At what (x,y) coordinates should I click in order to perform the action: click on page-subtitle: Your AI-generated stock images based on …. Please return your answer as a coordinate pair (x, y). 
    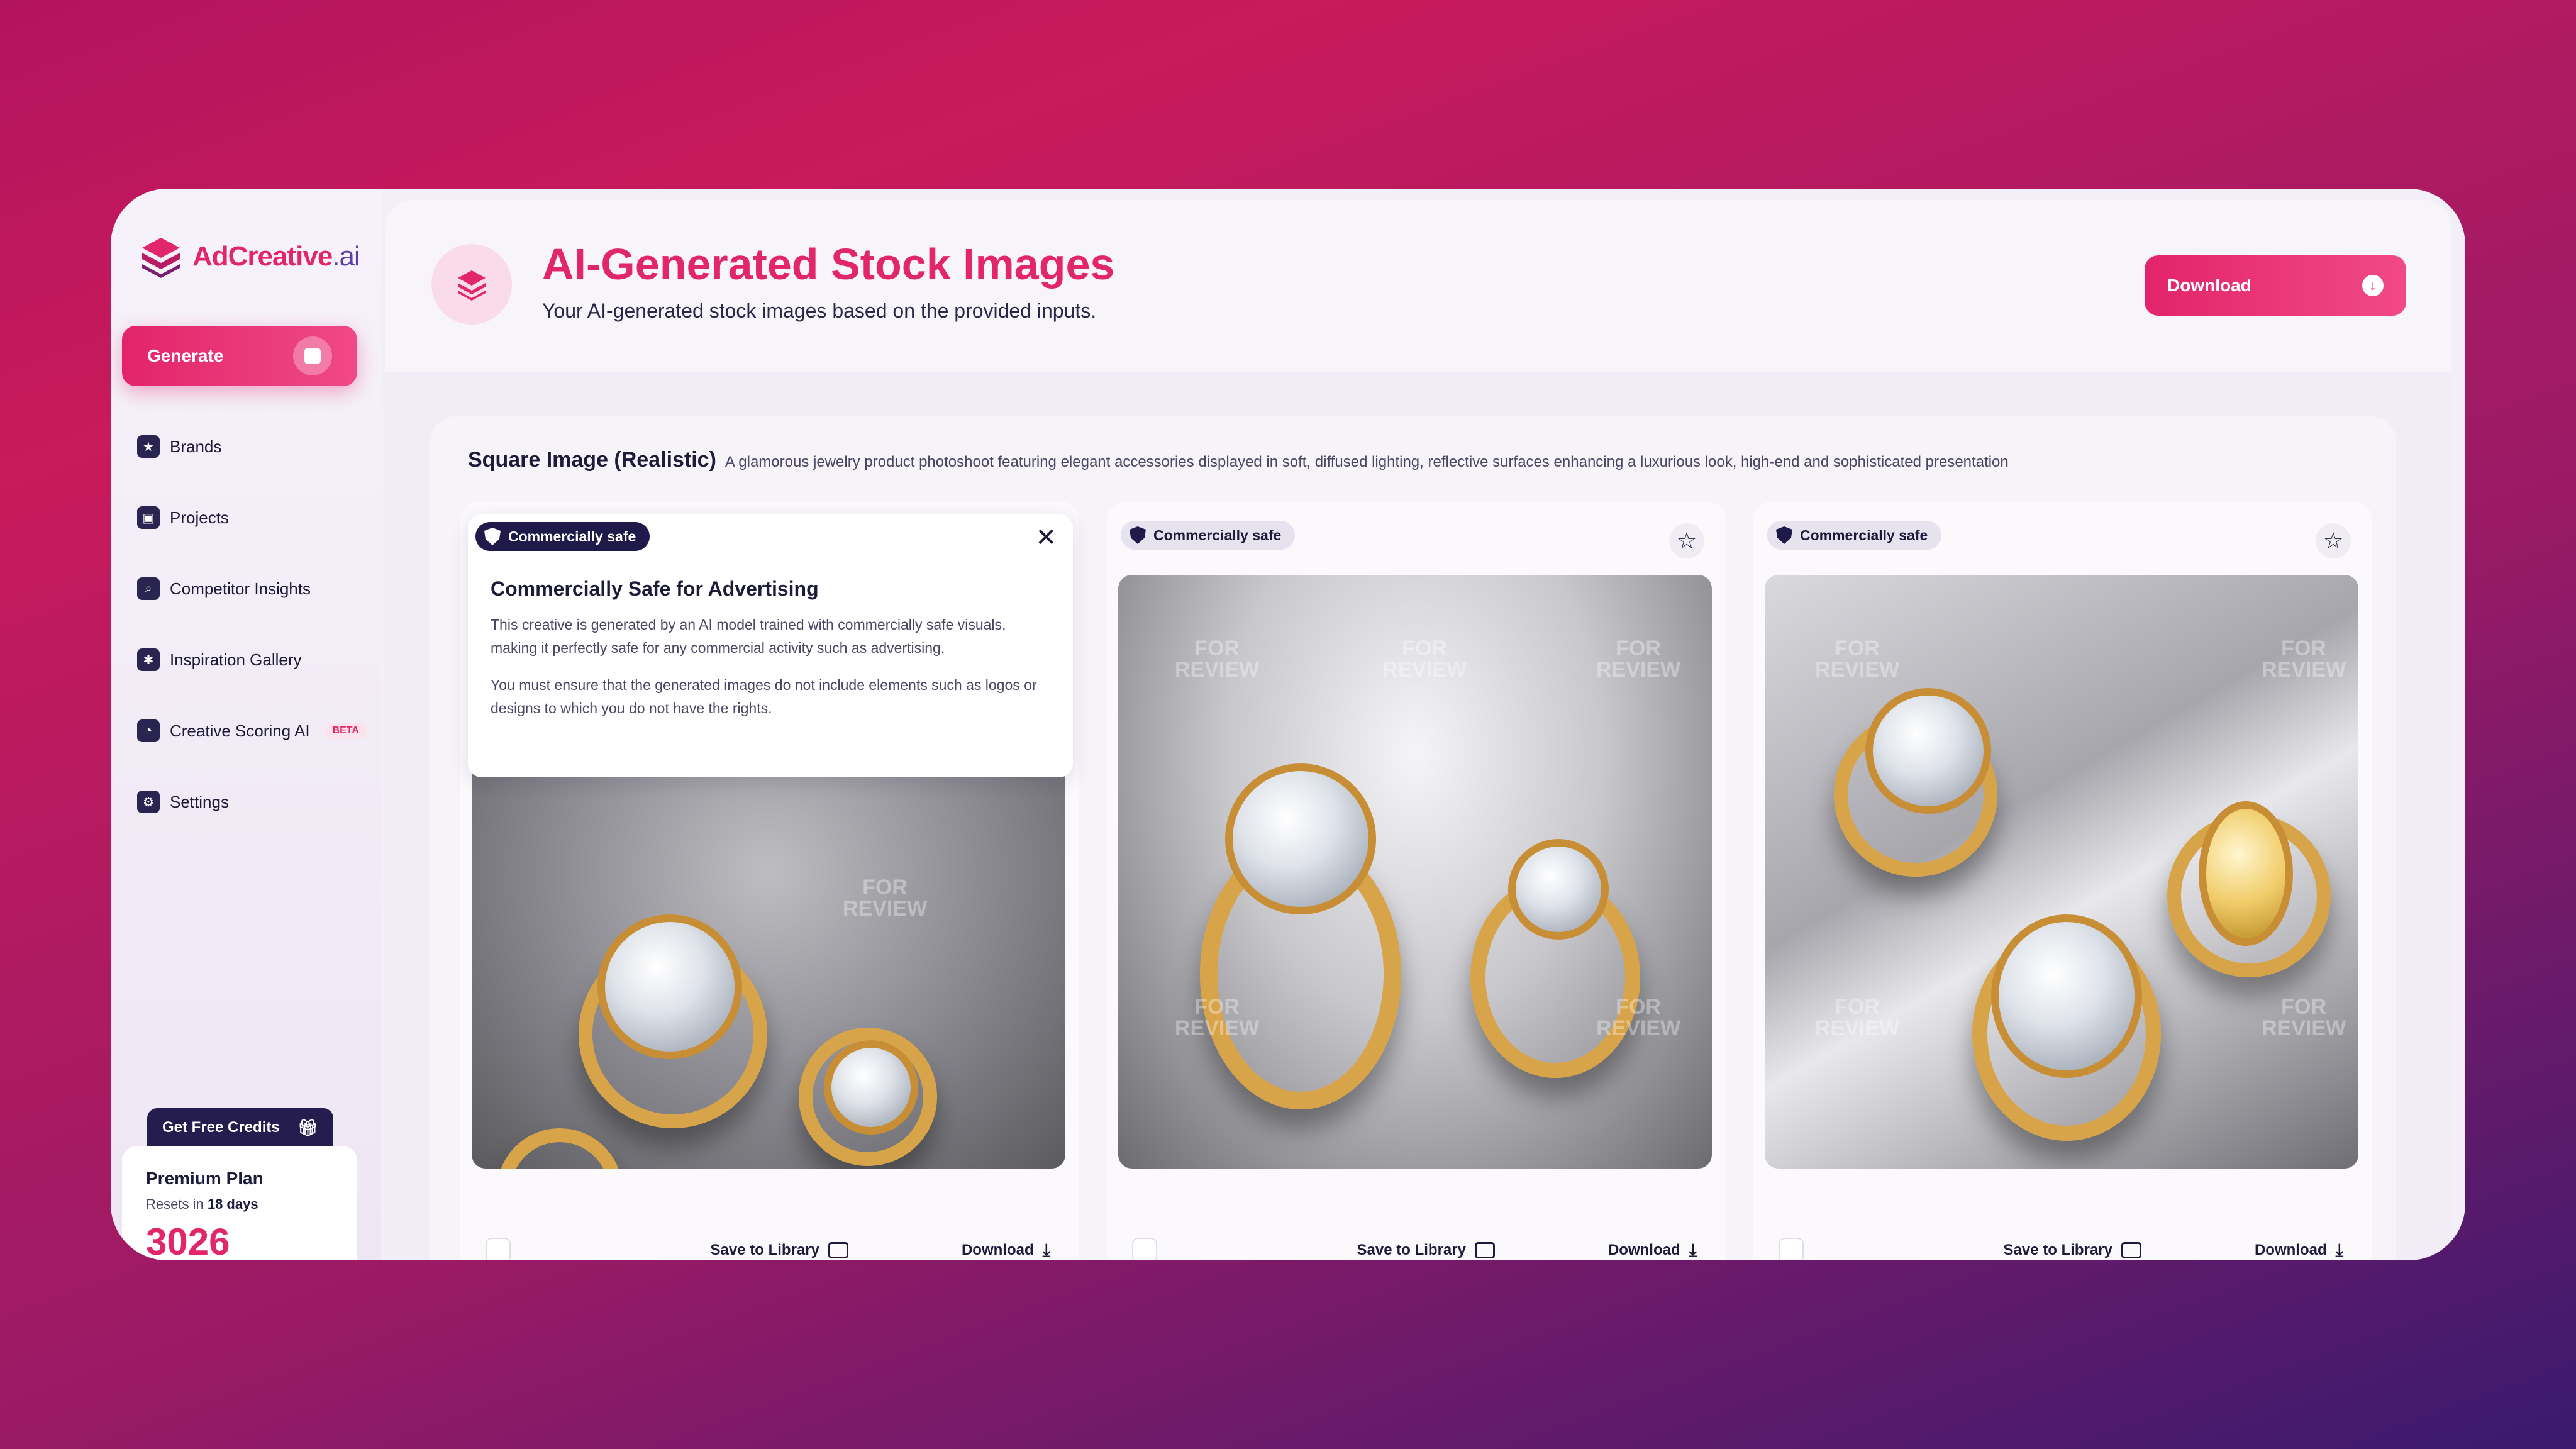
    Looking at the image, I should click on (819, 310).